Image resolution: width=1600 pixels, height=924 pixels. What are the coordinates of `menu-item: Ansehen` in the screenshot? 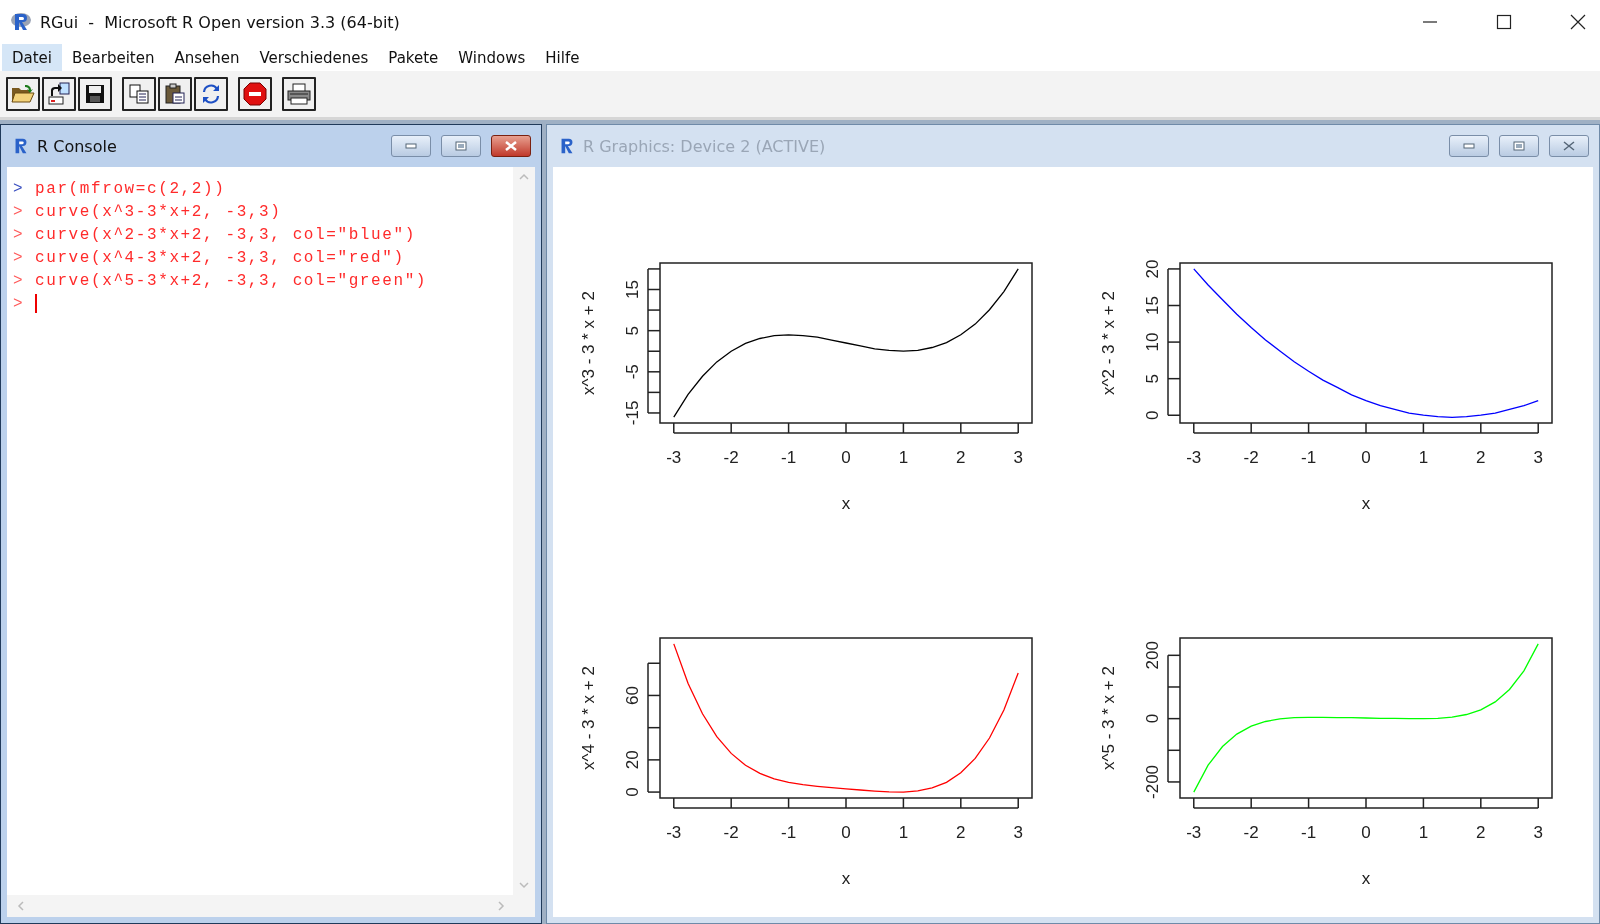 It's located at (207, 57).